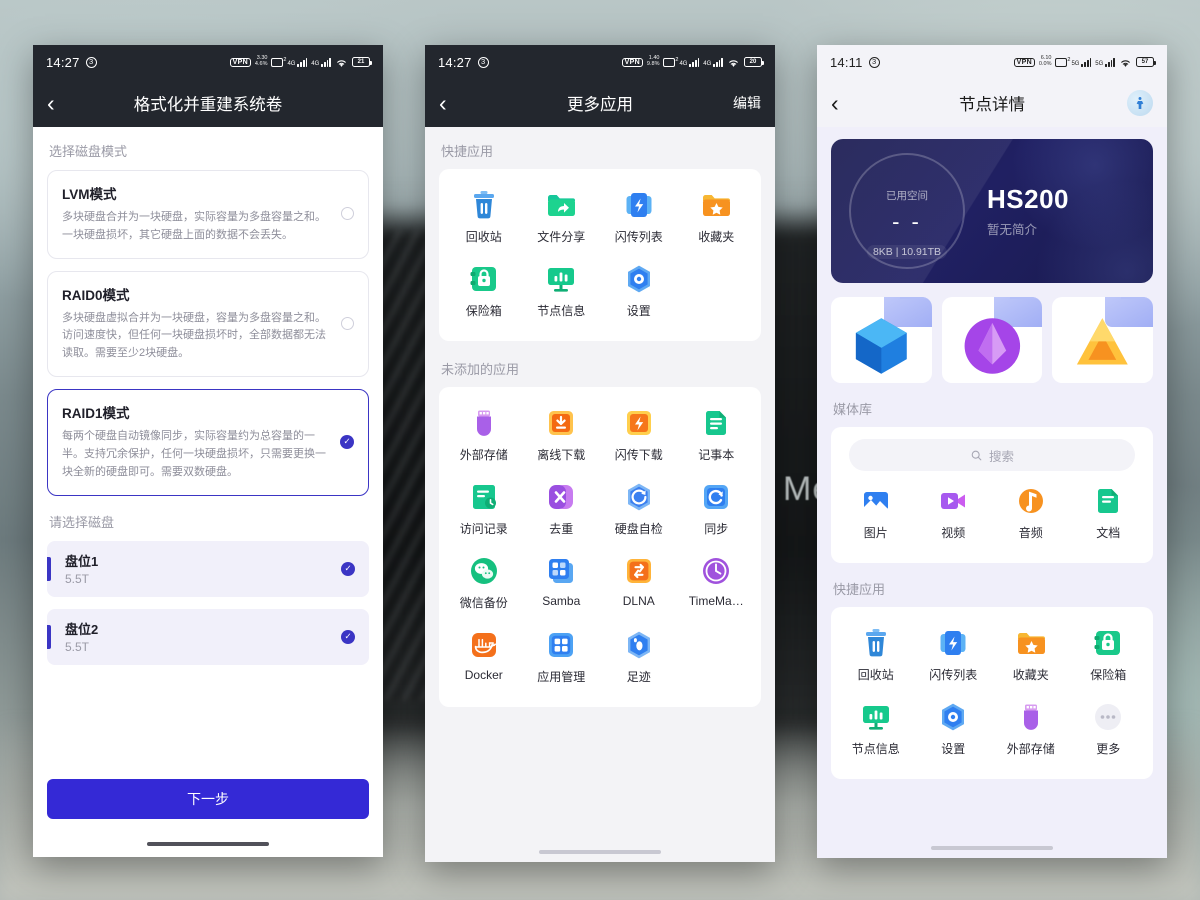 The image size is (1200, 900). I want to click on docker-icon, so click(484, 645).